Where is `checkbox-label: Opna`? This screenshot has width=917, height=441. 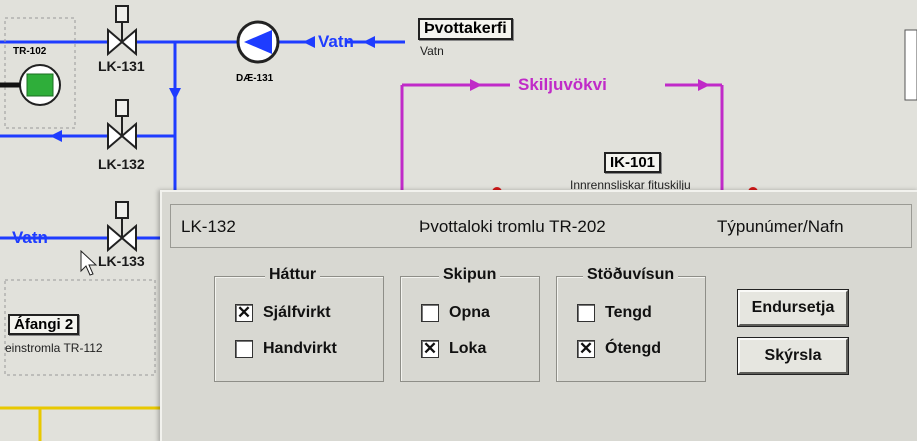 checkbox-label: Opna is located at coordinates (469, 312).